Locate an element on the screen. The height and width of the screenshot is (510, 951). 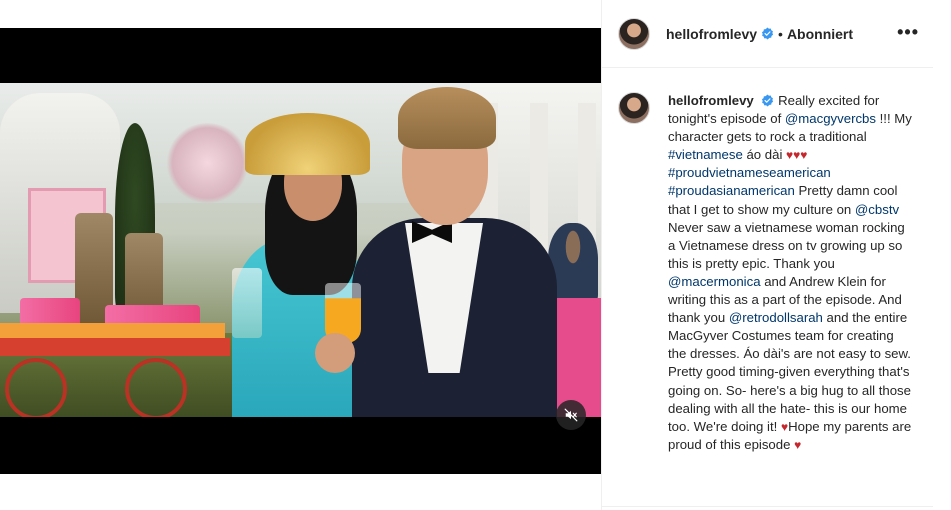
avatar is located at coordinates (634, 33).